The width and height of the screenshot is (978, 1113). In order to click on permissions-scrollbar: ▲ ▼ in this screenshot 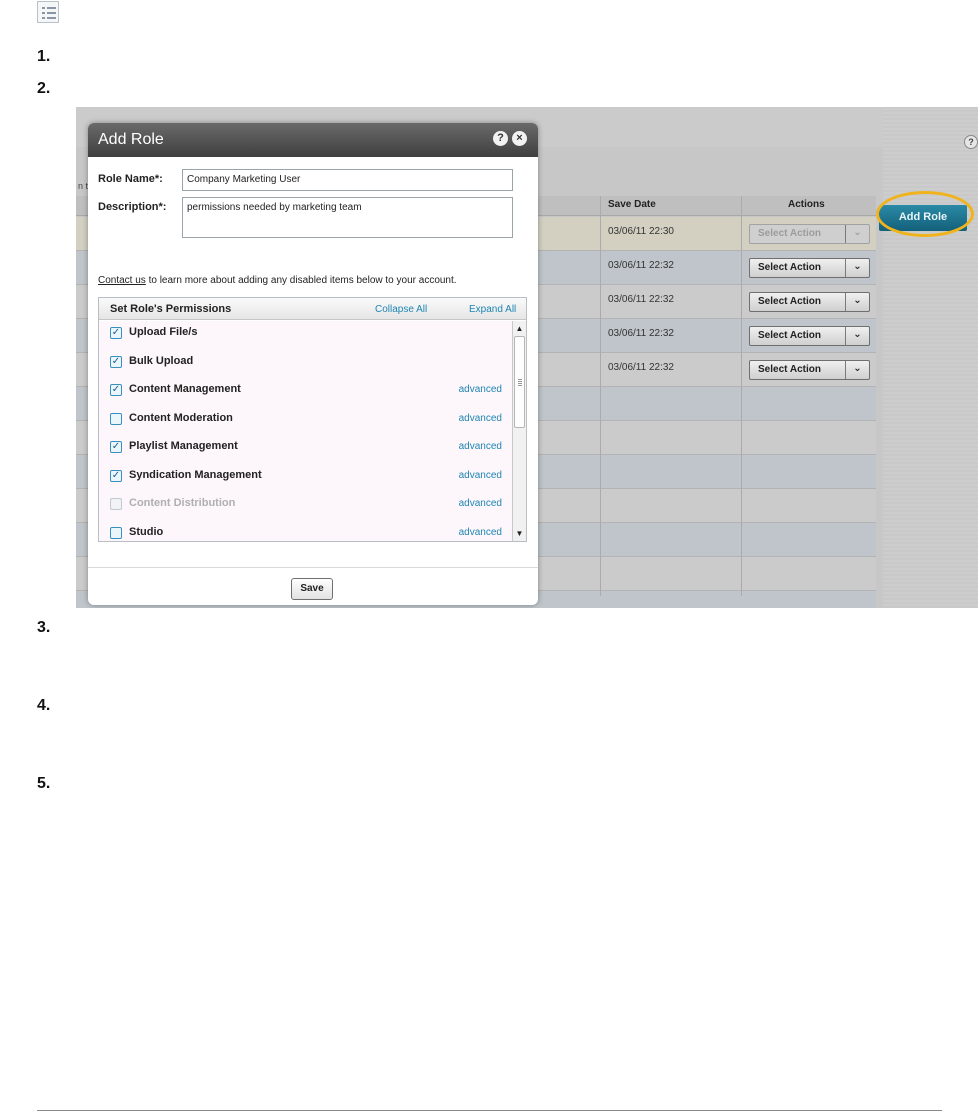, I will do `click(519, 431)`.